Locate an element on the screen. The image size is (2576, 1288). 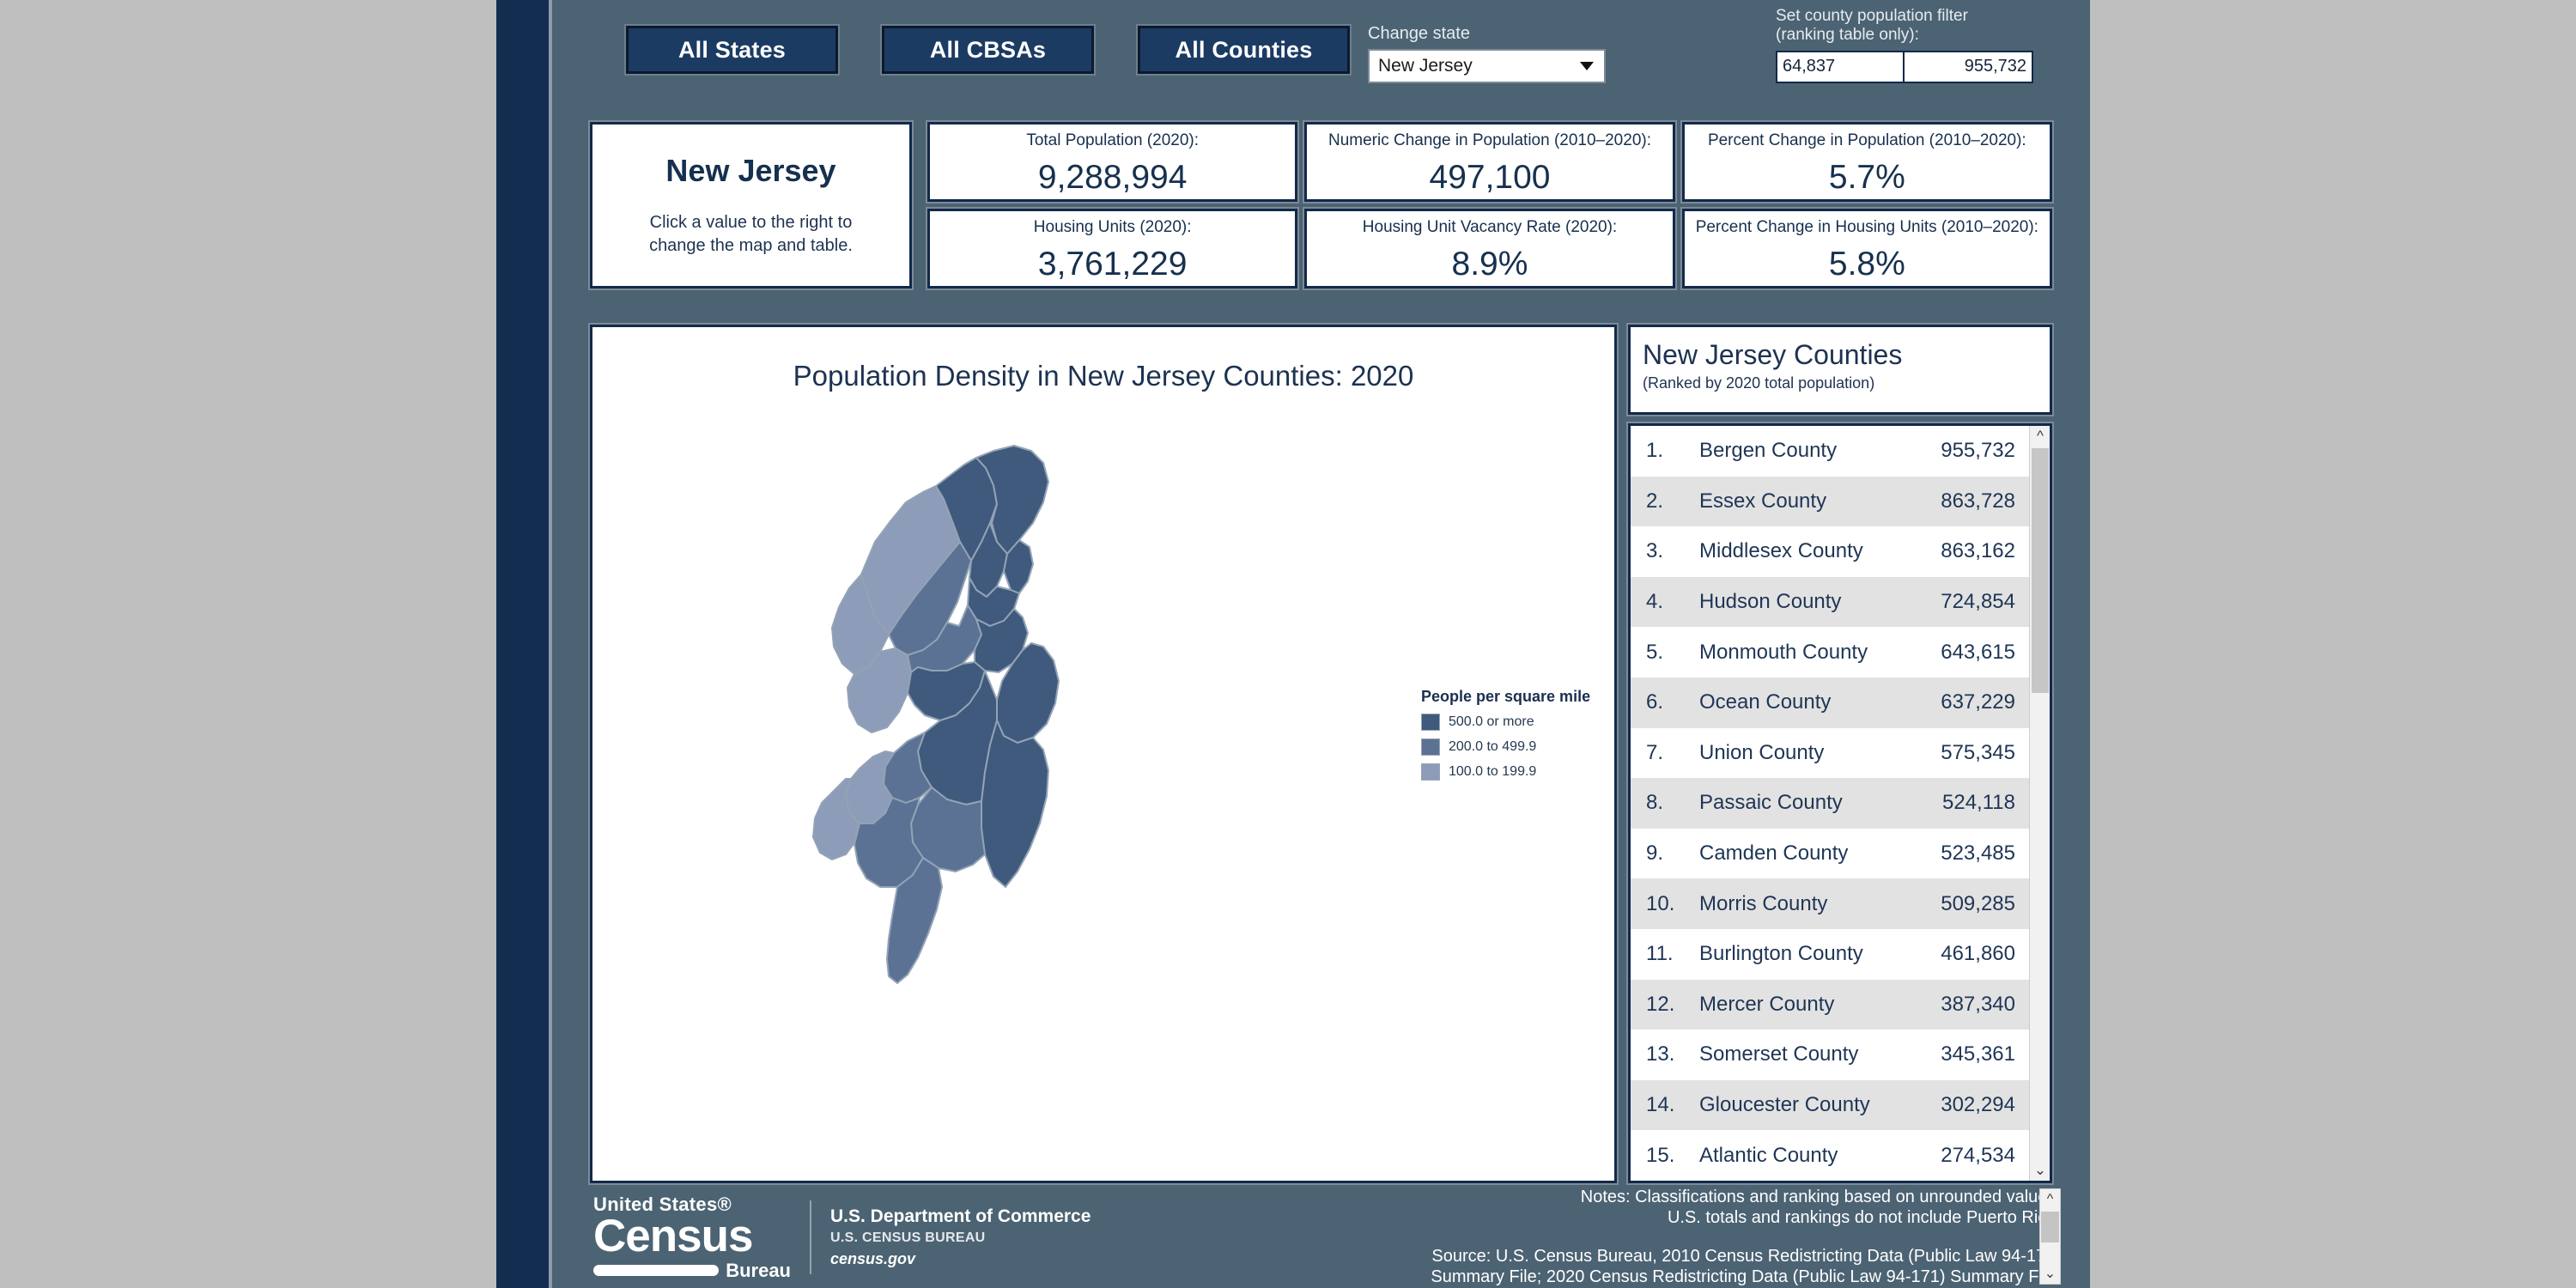
table-row: 5. Monmouth County 643,615 is located at coordinates (1830, 652).